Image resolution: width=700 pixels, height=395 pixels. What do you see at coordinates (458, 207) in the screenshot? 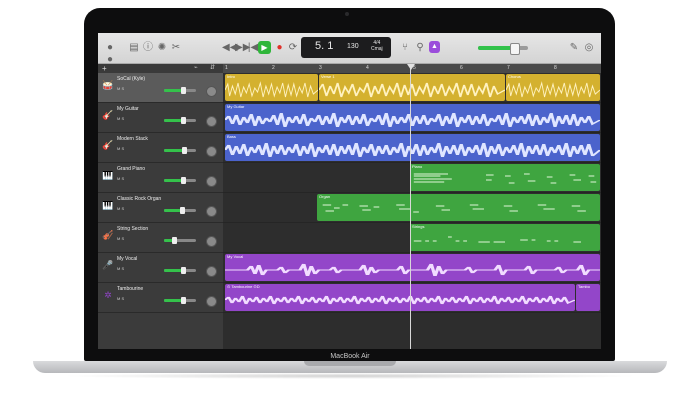
I see `region-organ: Organ` at bounding box center [458, 207].